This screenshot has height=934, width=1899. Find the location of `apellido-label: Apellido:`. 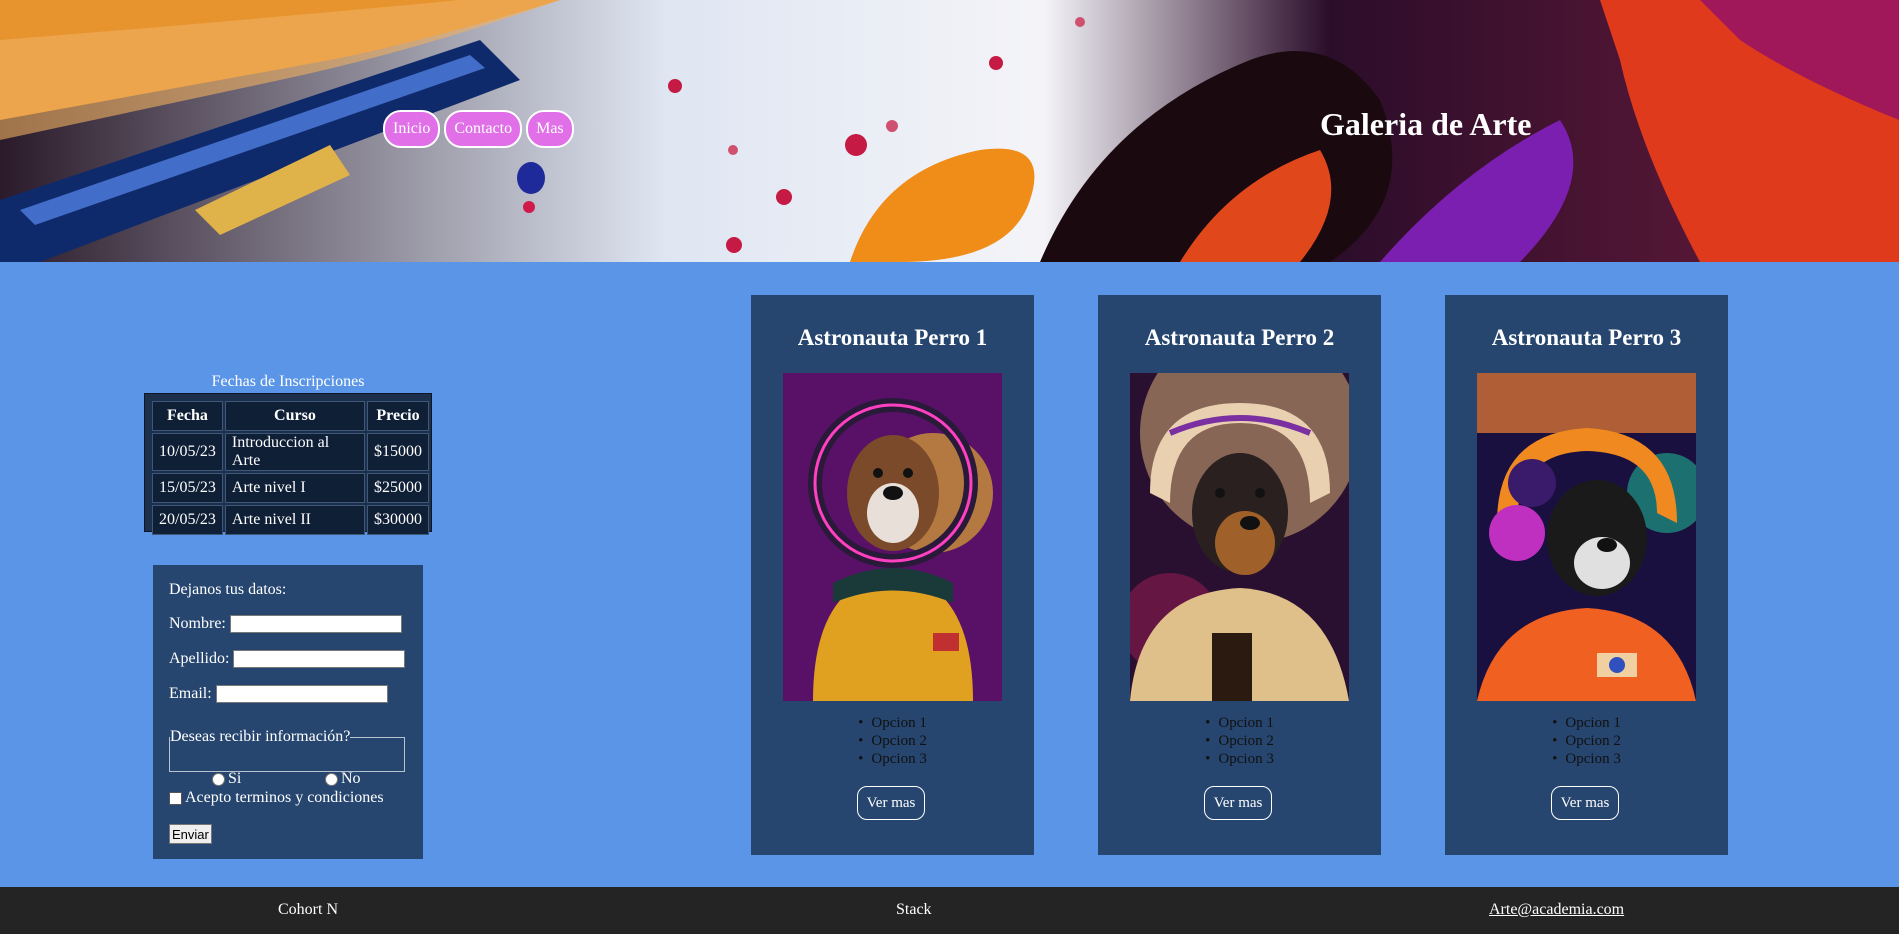

apellido-label: Apellido: is located at coordinates (199, 658).